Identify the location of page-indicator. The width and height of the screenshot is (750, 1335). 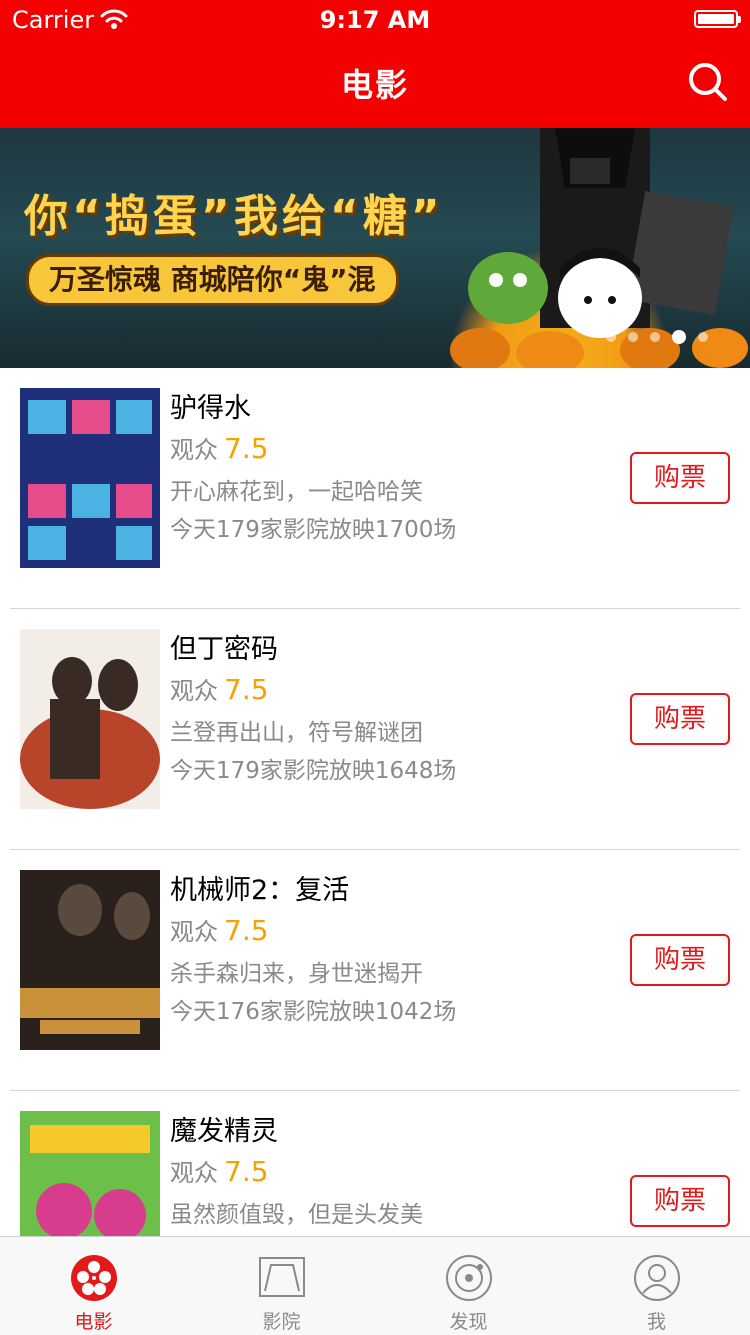
(657, 335).